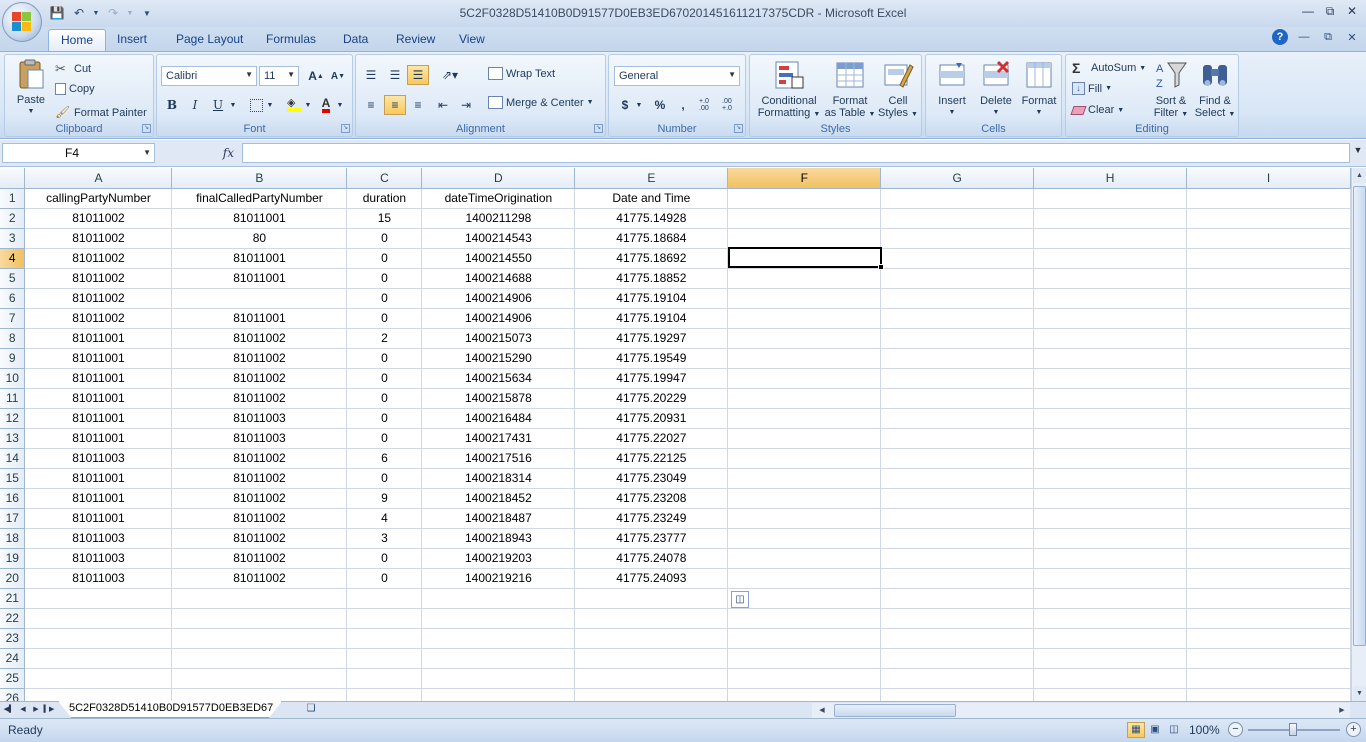  What do you see at coordinates (1328, 37) in the screenshot?
I see `ribbon-restore-icon: ⧉` at bounding box center [1328, 37].